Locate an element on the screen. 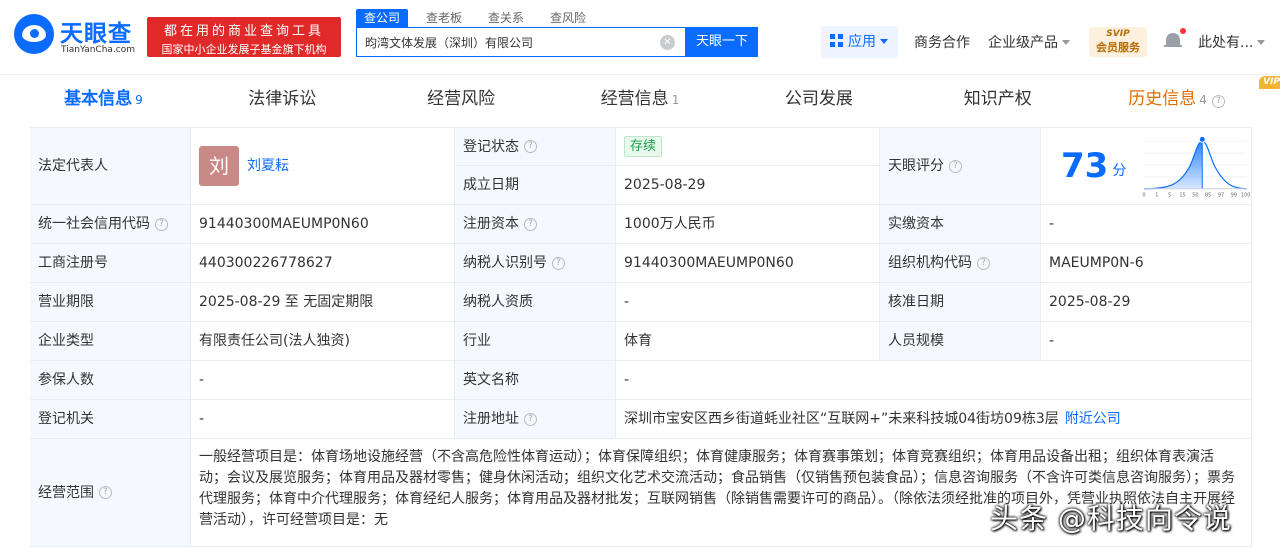 The width and height of the screenshot is (1280, 548). english-name-value: - is located at coordinates (934, 380).